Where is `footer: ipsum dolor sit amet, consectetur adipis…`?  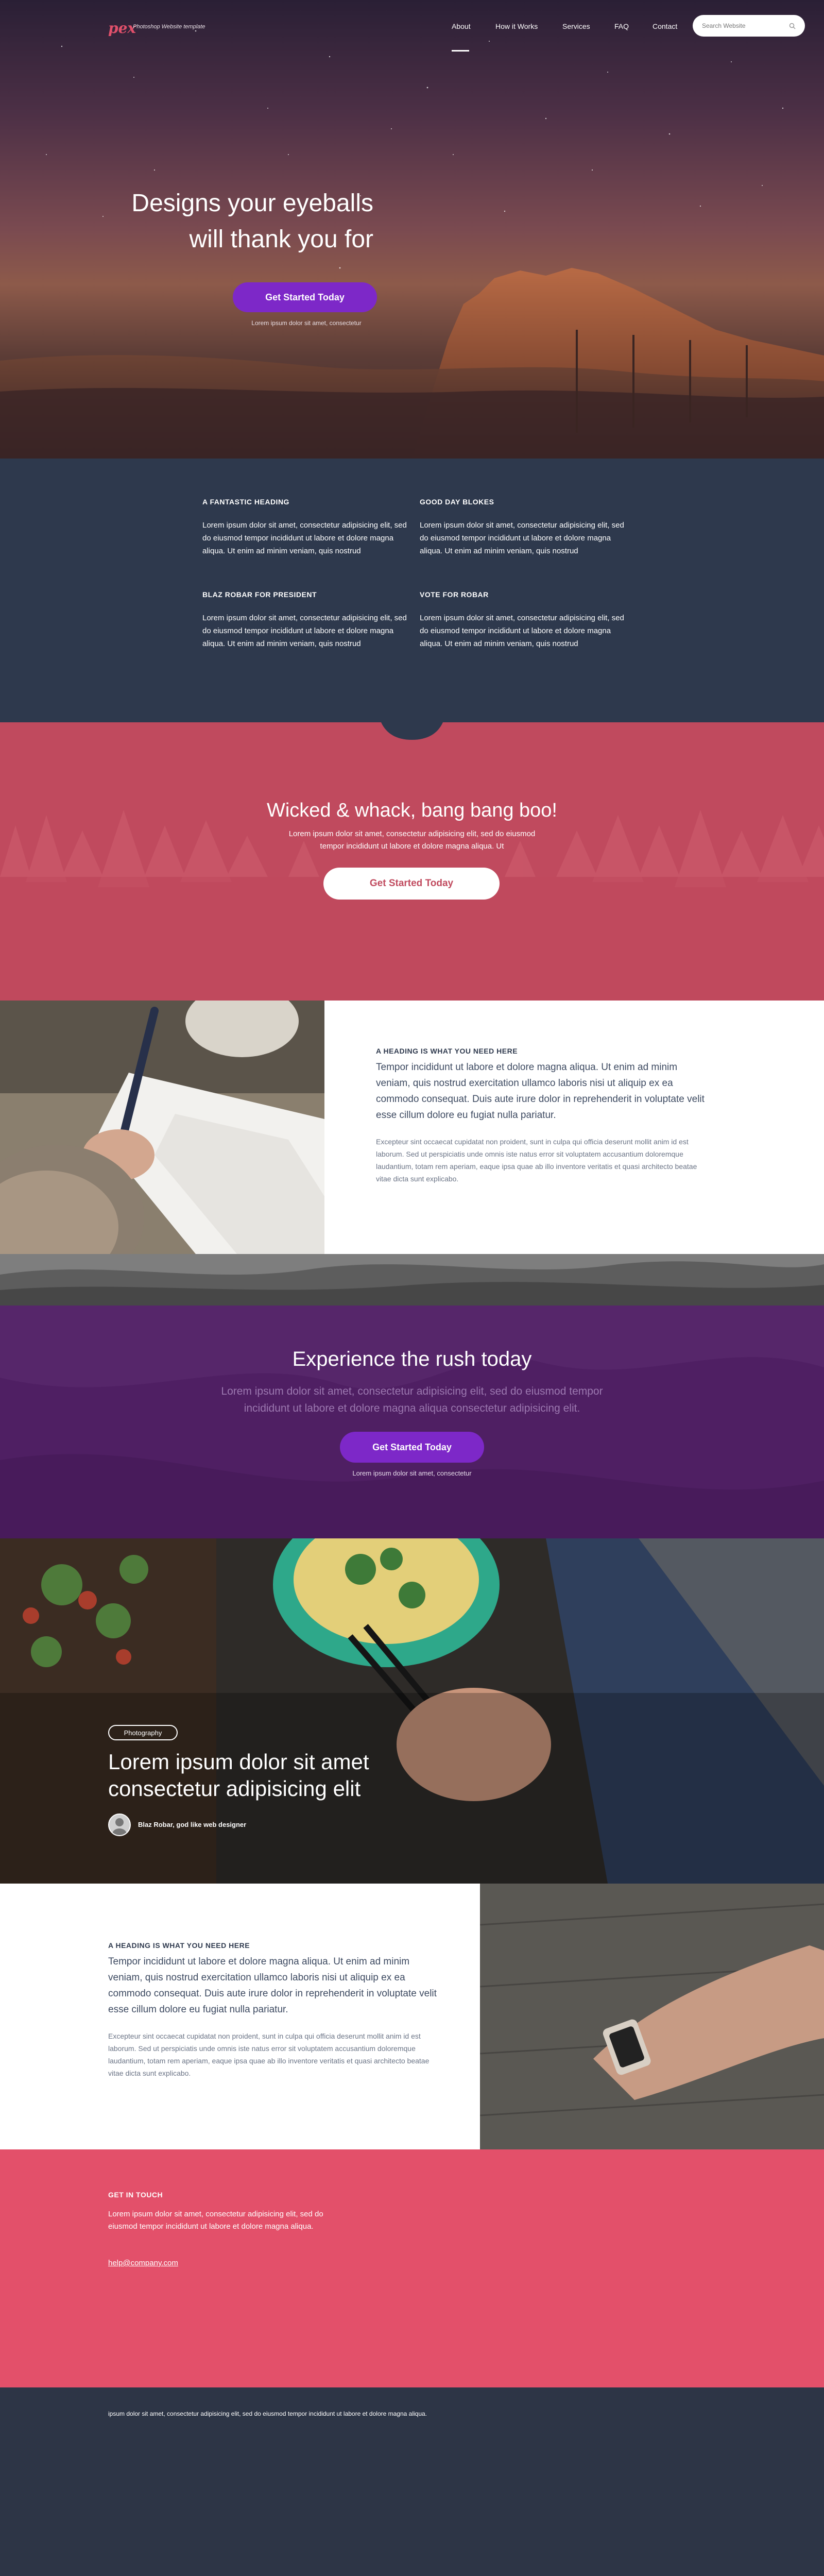 footer: ipsum dolor sit amet, consectetur adipis… is located at coordinates (412, 2481).